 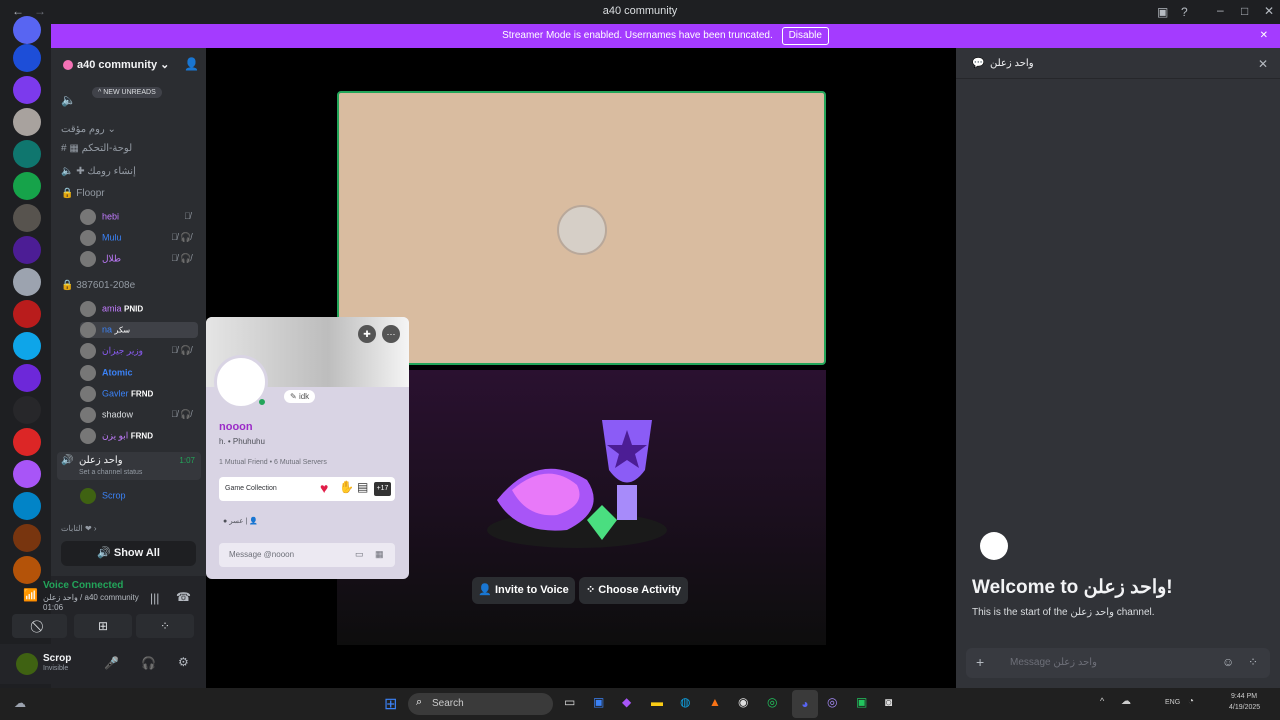 I want to click on camera-off-button: ⃠, so click(x=39, y=626).